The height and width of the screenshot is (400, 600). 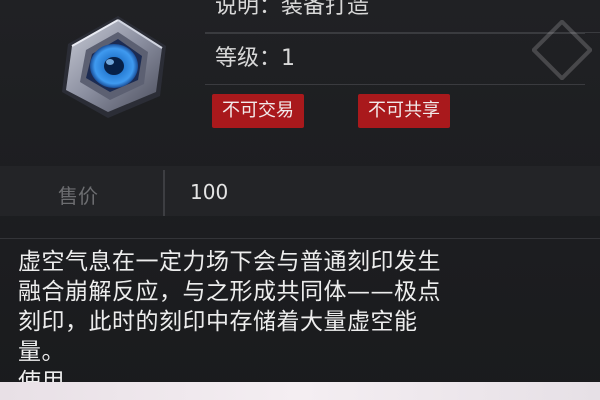 What do you see at coordinates (209, 192) in the screenshot?
I see `price-value: 100` at bounding box center [209, 192].